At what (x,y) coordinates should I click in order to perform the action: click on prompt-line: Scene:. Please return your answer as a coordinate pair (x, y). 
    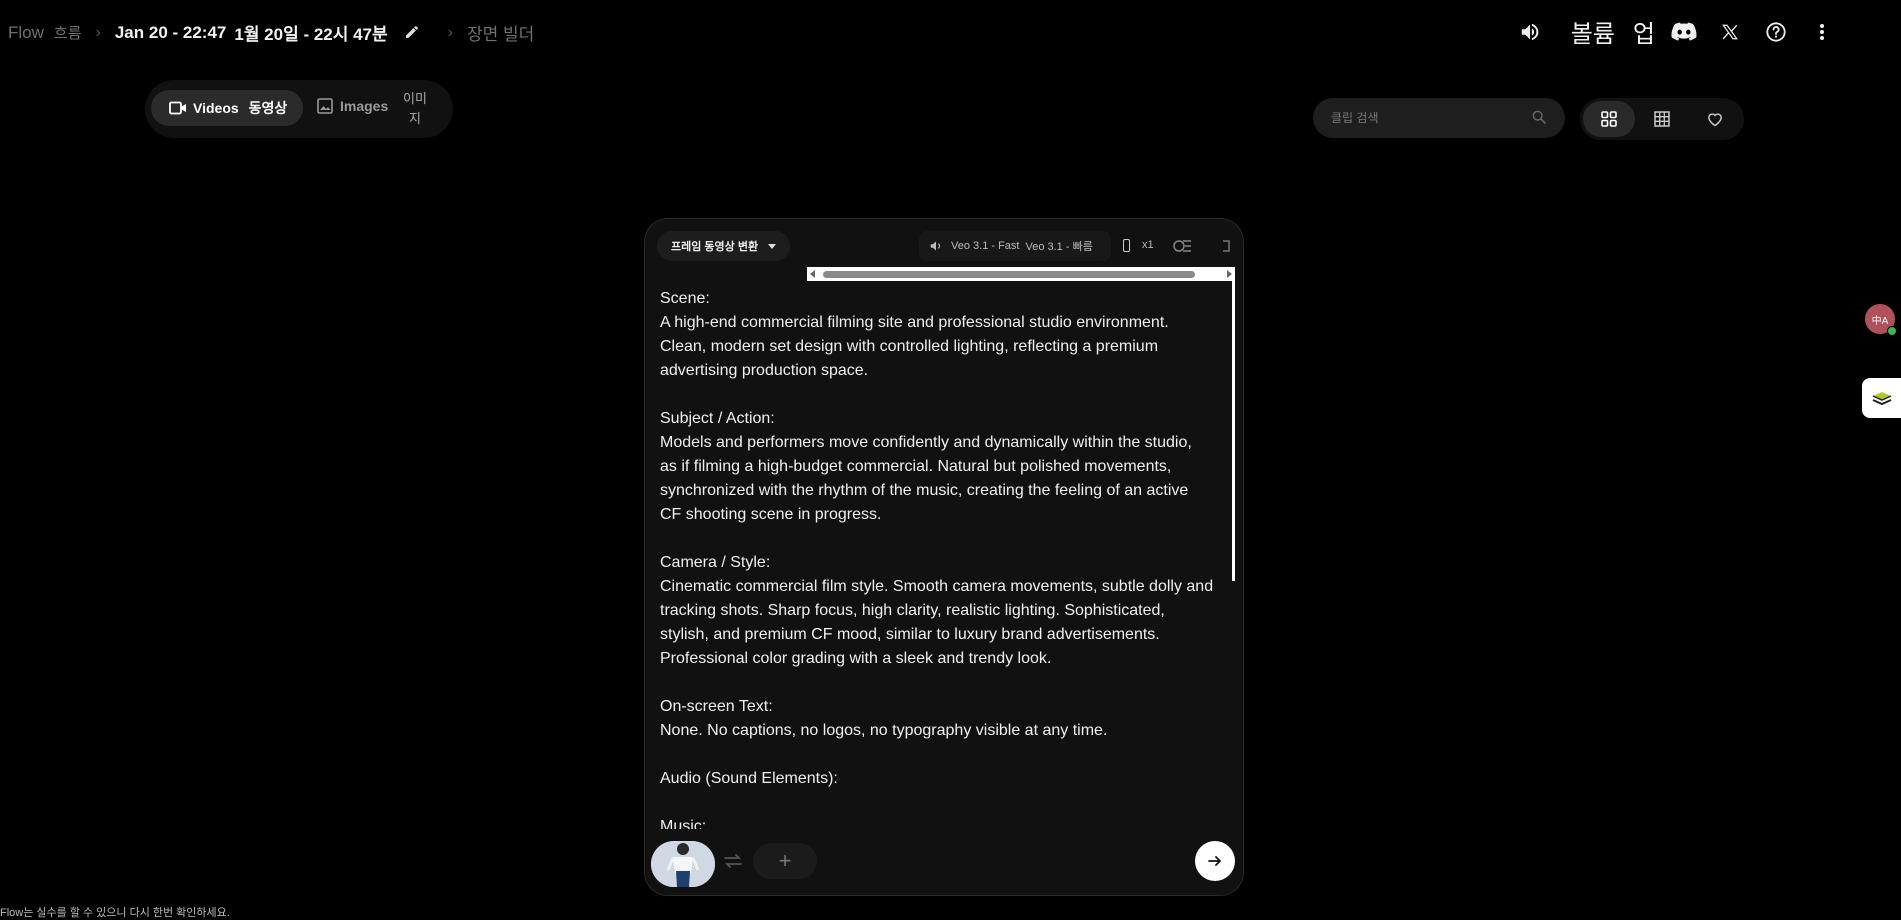
    Looking at the image, I should click on (685, 298).